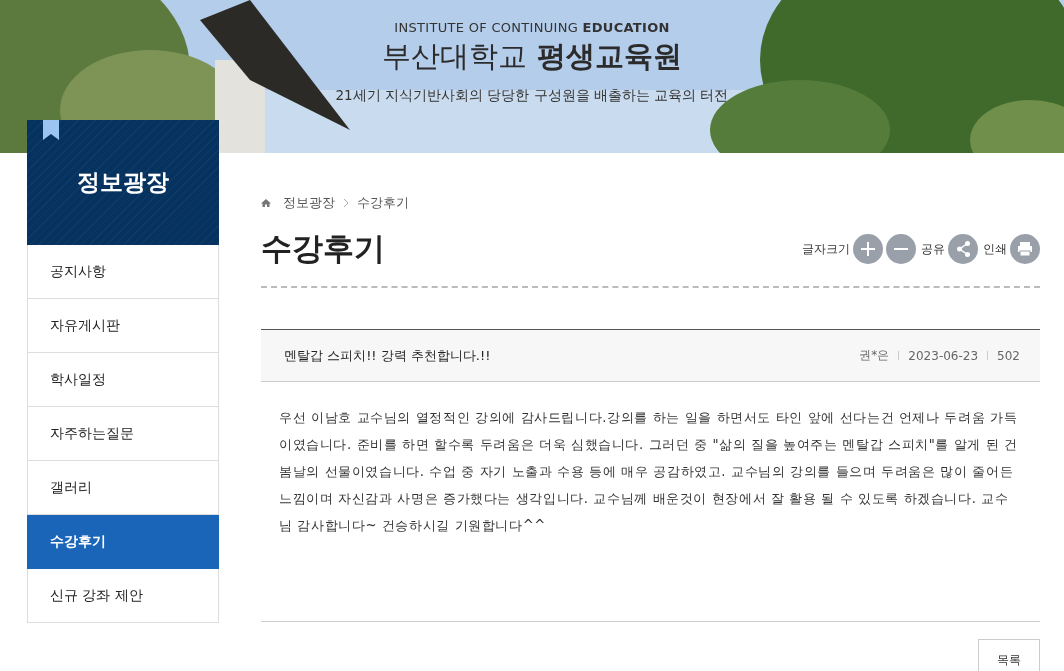 This screenshot has width=1064, height=671. I want to click on print-button, so click(1025, 249).